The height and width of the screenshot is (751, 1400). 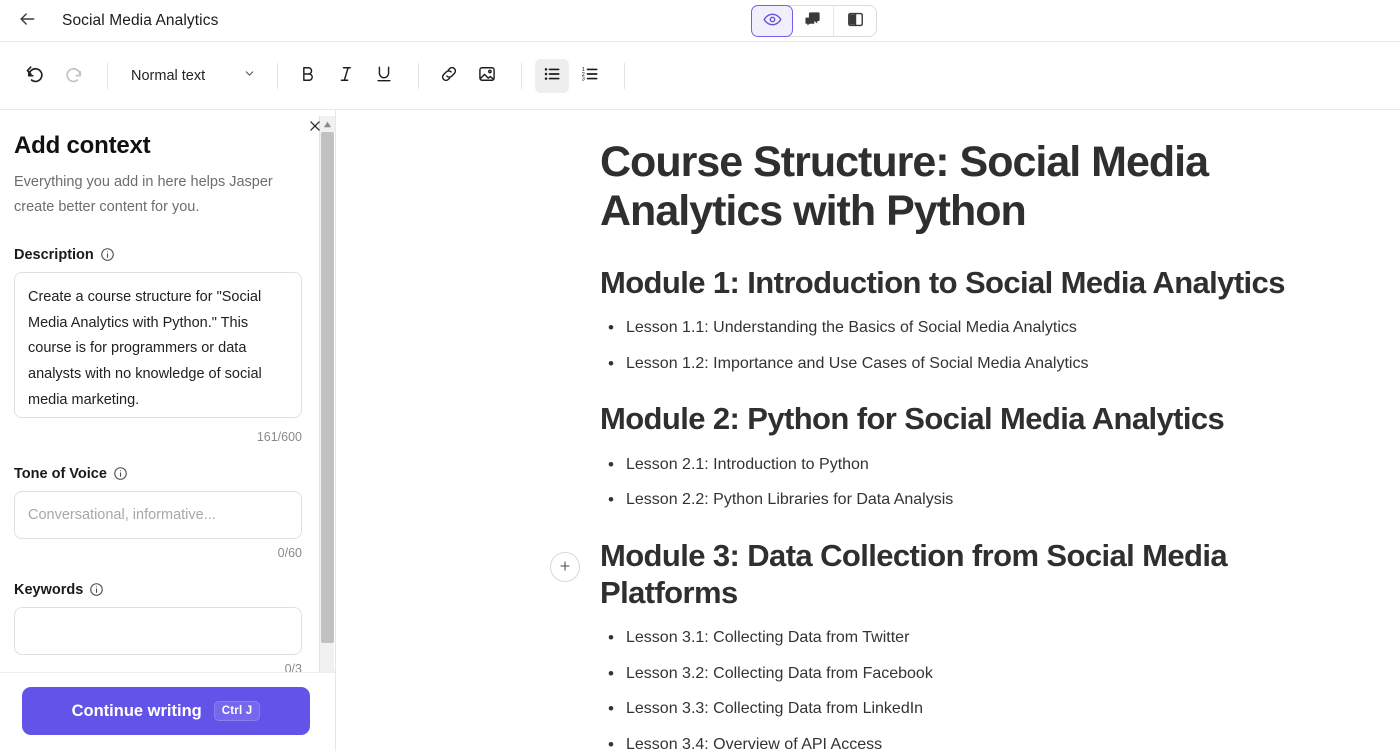 What do you see at coordinates (293, 666) in the screenshot?
I see `keywords-counter: 0/3` at bounding box center [293, 666].